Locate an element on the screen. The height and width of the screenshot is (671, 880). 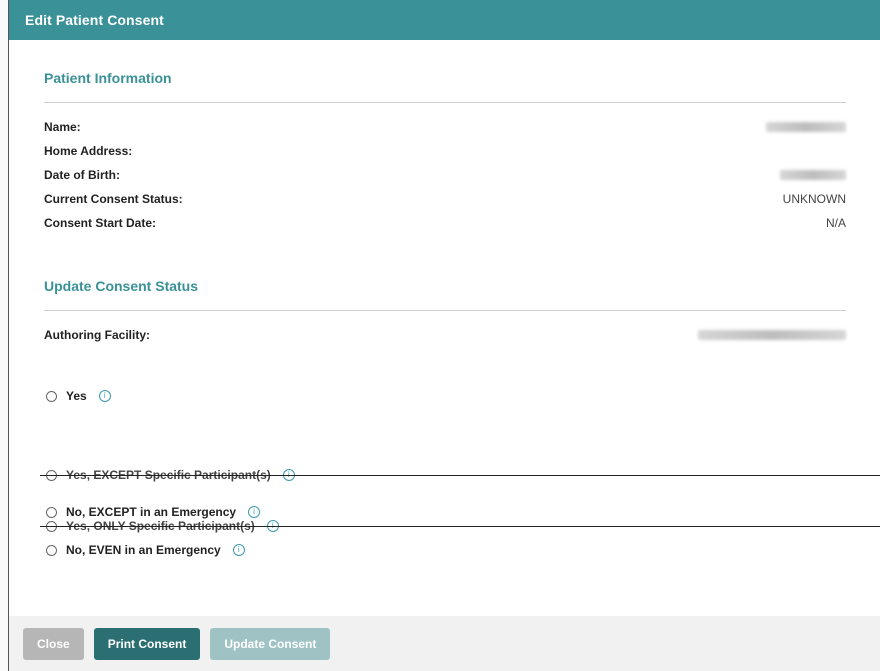
section-title-update-consent: Update Consent Status is located at coordinates (121, 286).